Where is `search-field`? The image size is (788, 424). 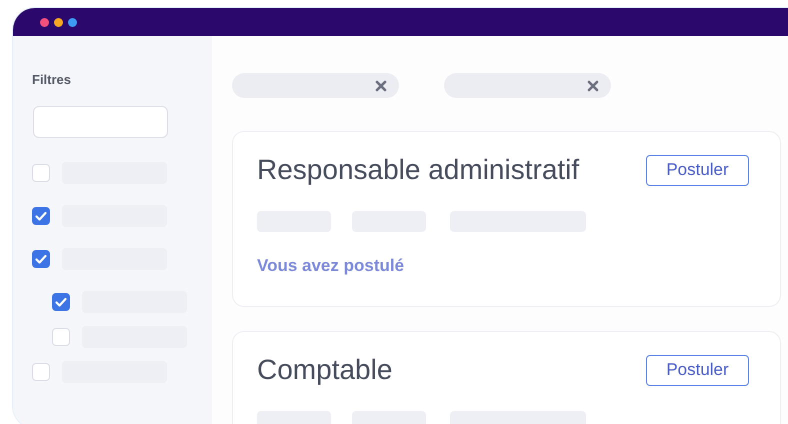 search-field is located at coordinates (100, 122).